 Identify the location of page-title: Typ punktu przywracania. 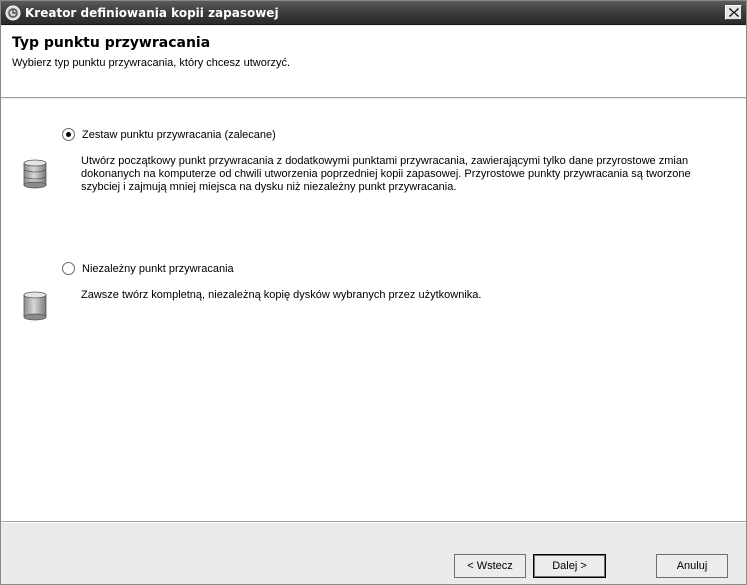
(111, 43).